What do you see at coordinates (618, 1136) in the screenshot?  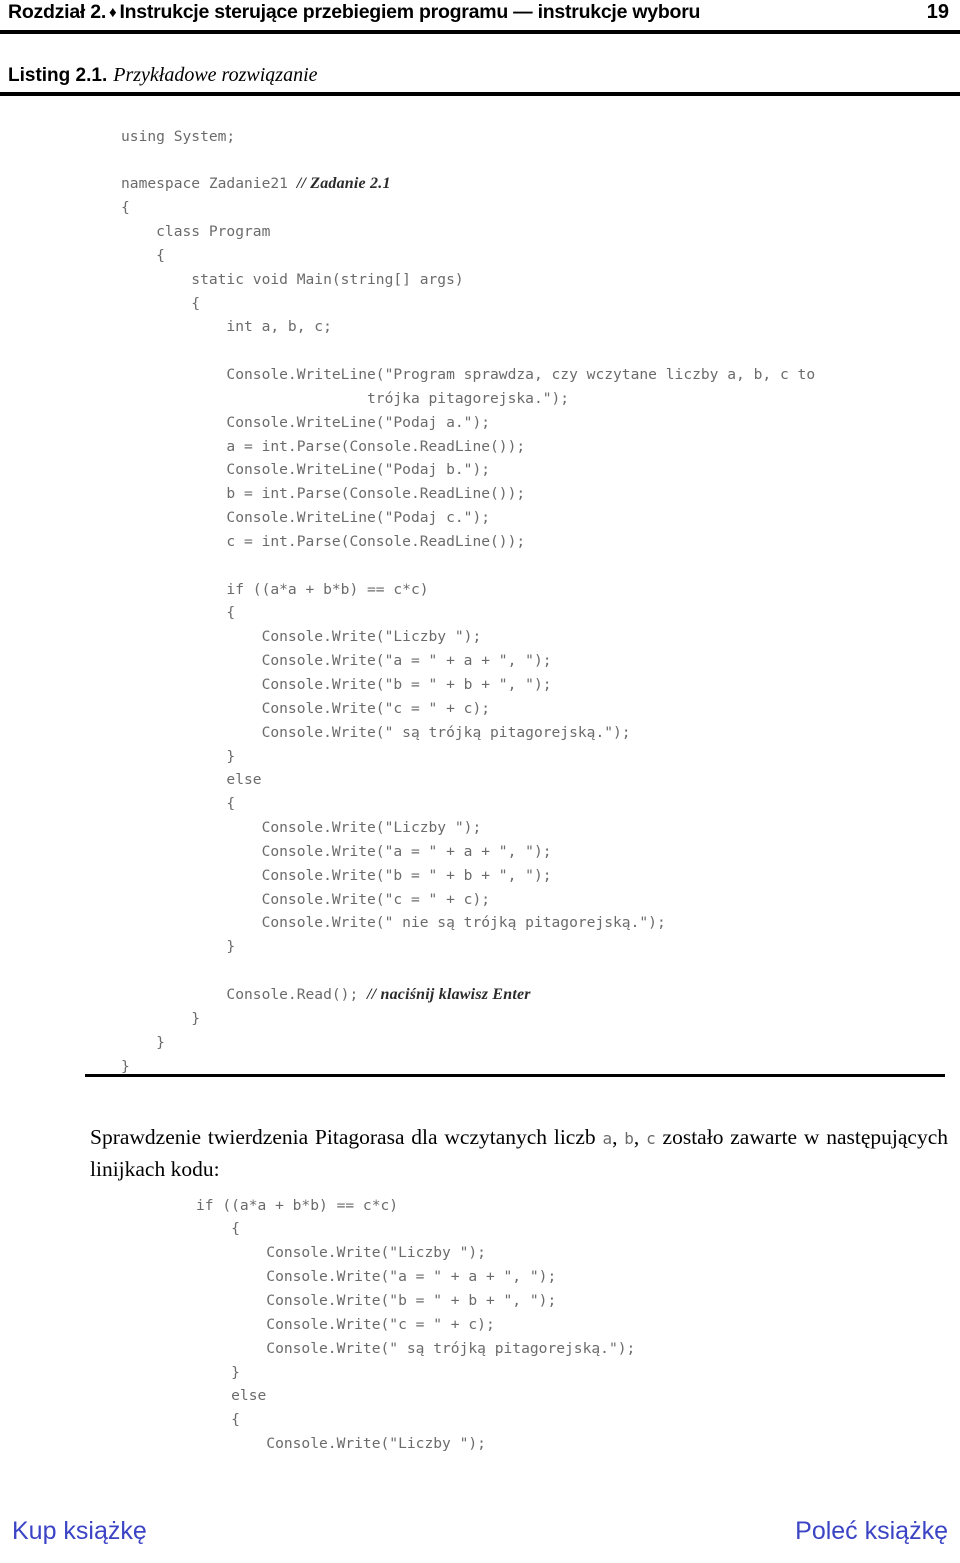 I see `paragraph-sep1: ,` at bounding box center [618, 1136].